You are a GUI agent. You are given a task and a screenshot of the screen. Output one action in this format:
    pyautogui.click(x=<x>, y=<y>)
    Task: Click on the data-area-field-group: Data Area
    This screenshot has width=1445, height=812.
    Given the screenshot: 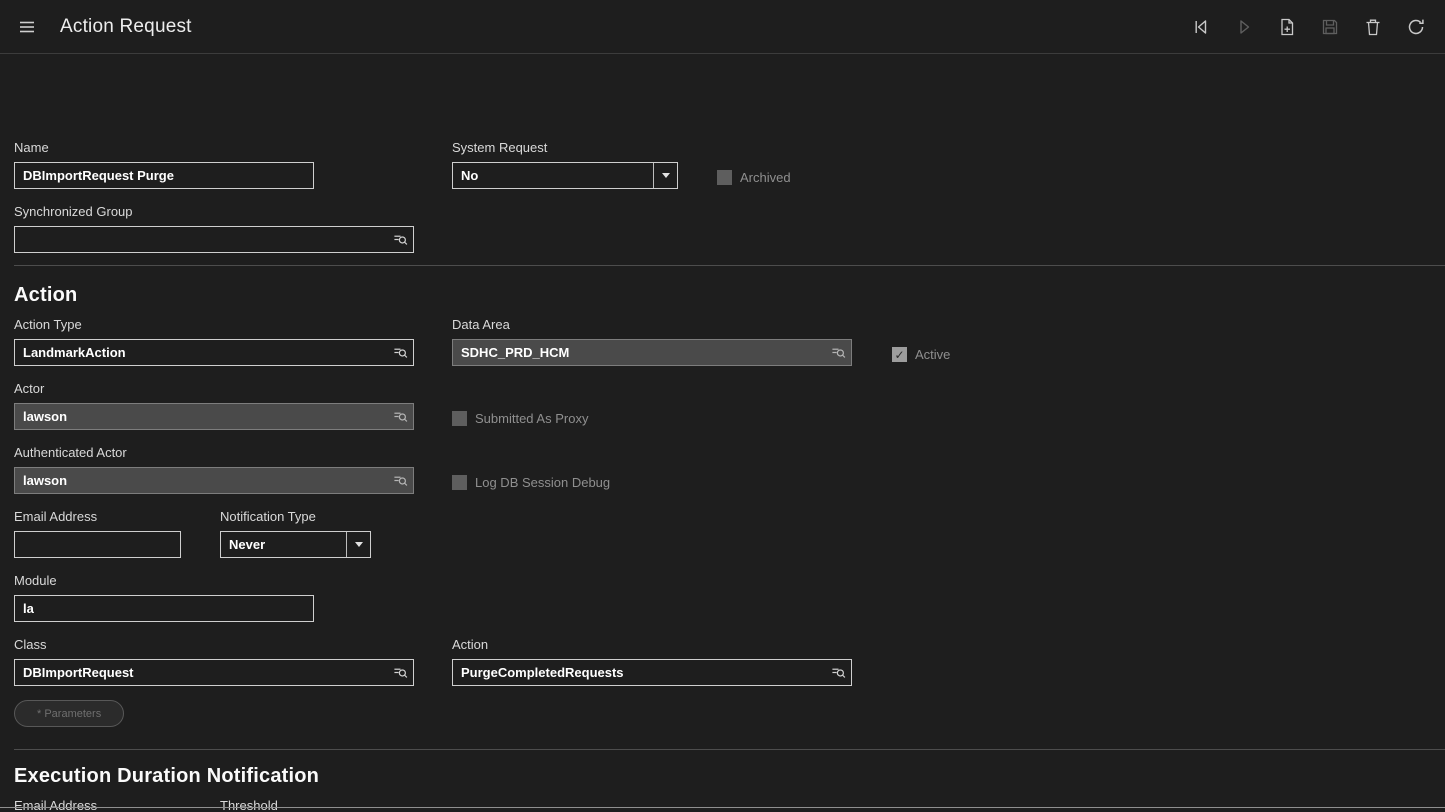 What is the action you would take?
    pyautogui.click(x=652, y=341)
    